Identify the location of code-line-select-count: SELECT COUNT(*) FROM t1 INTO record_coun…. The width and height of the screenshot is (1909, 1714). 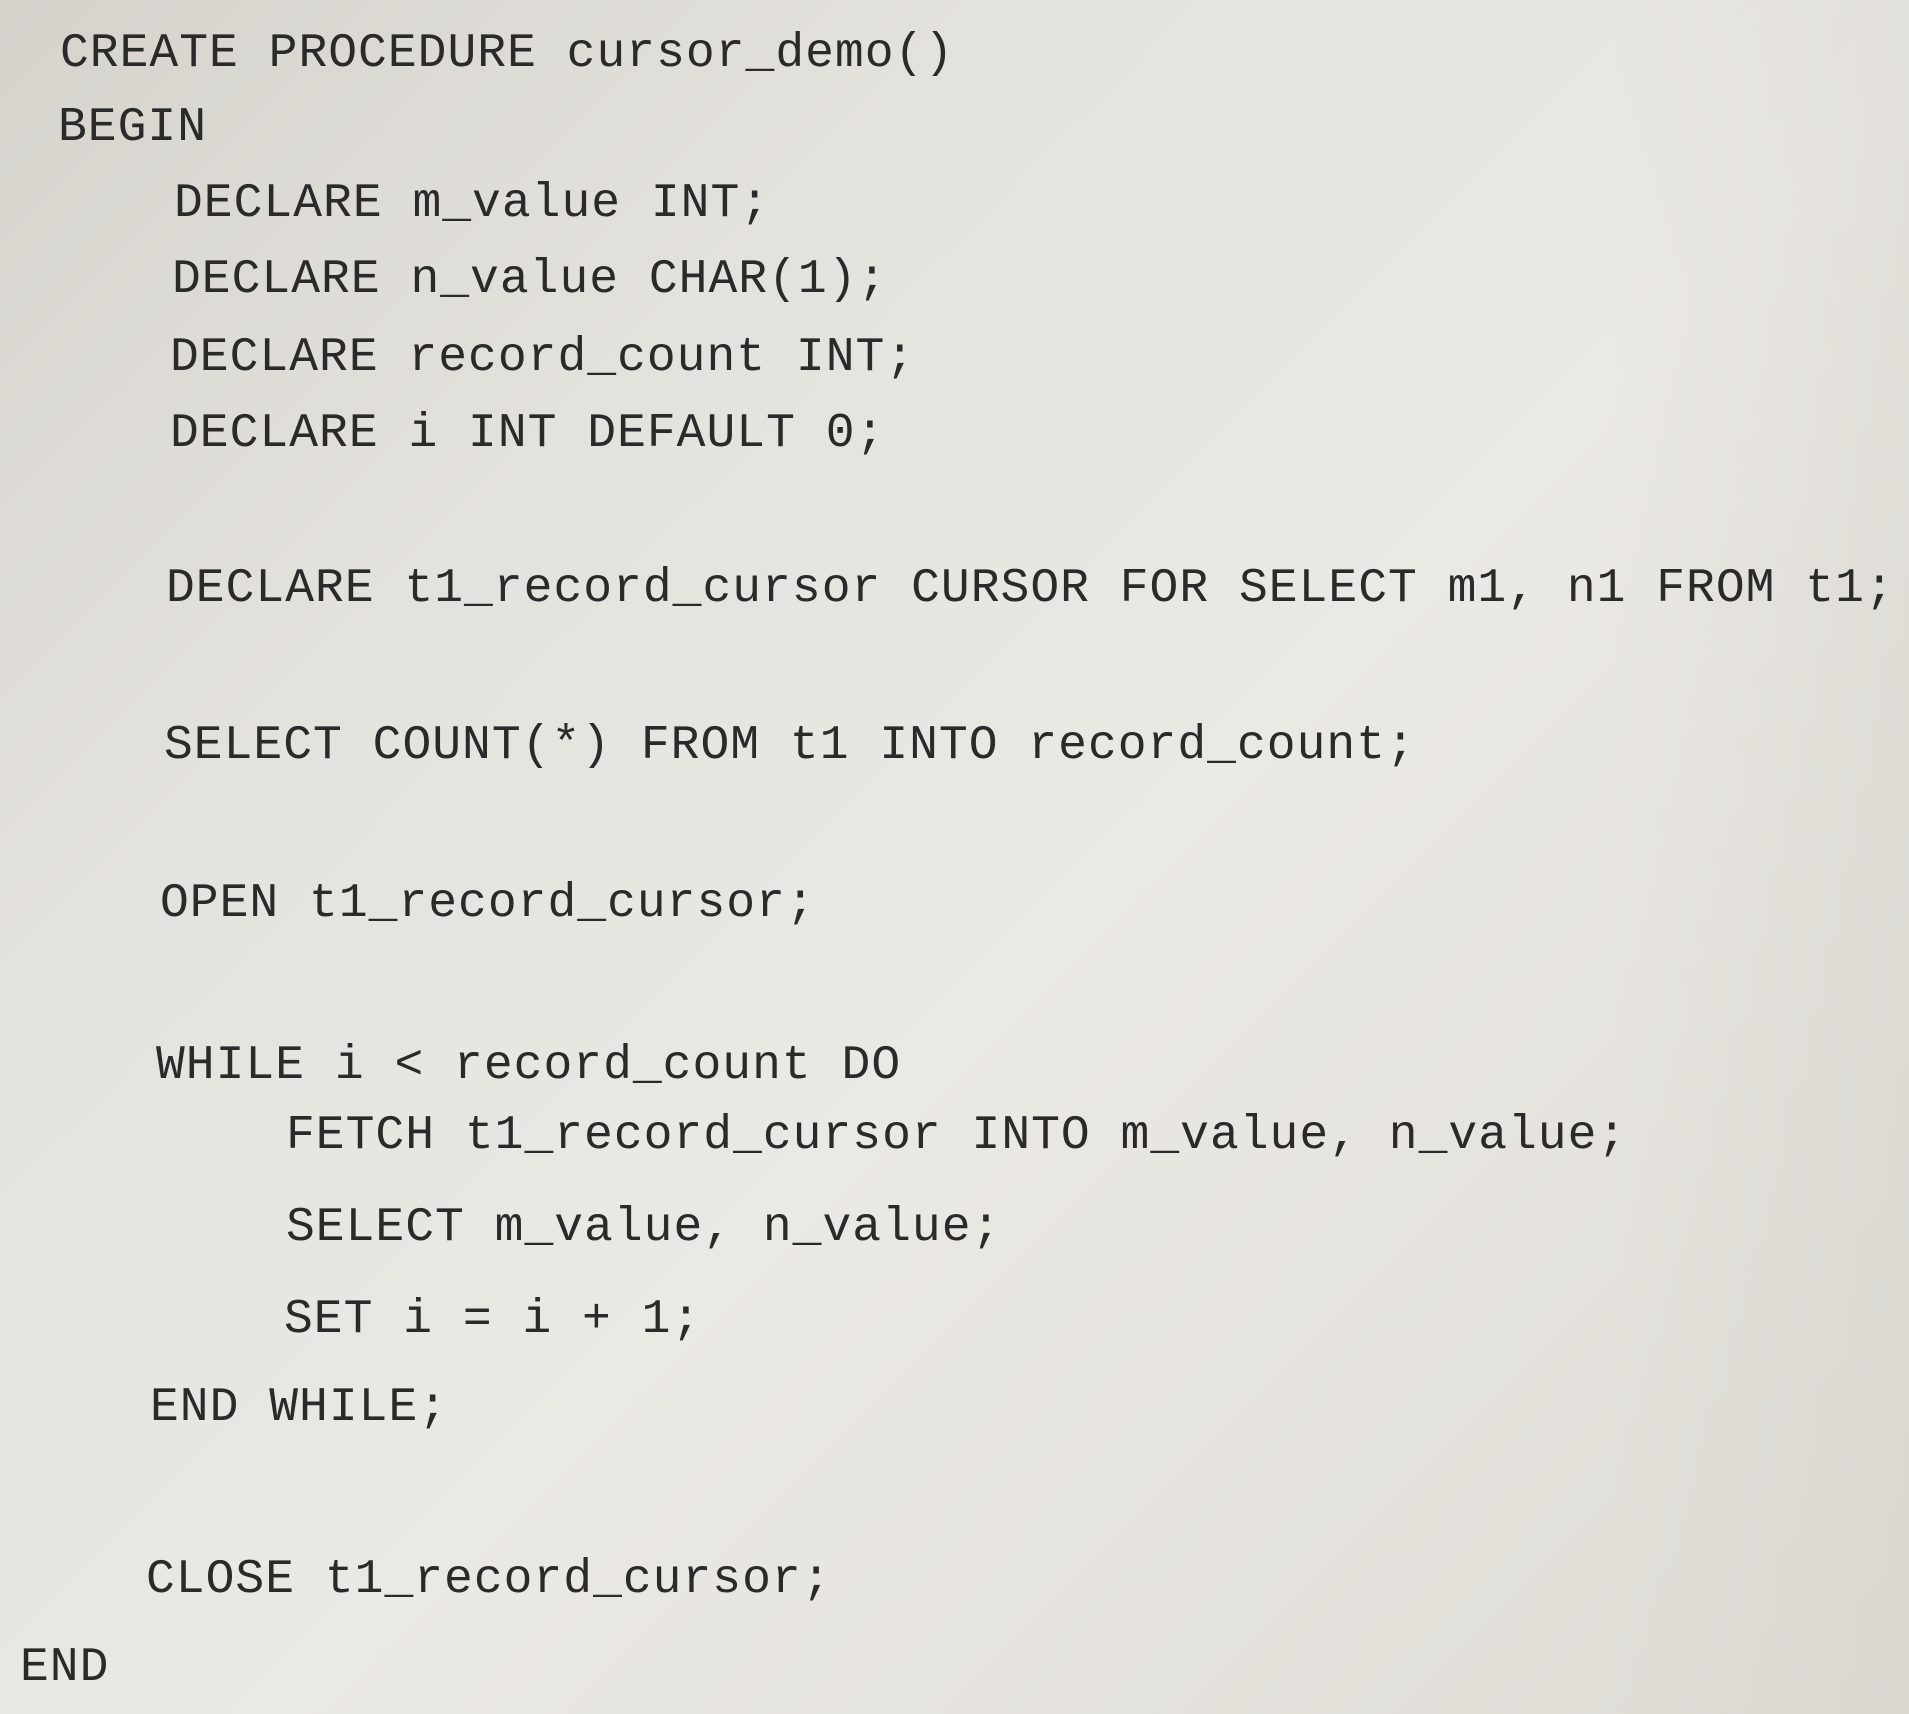
(790, 746).